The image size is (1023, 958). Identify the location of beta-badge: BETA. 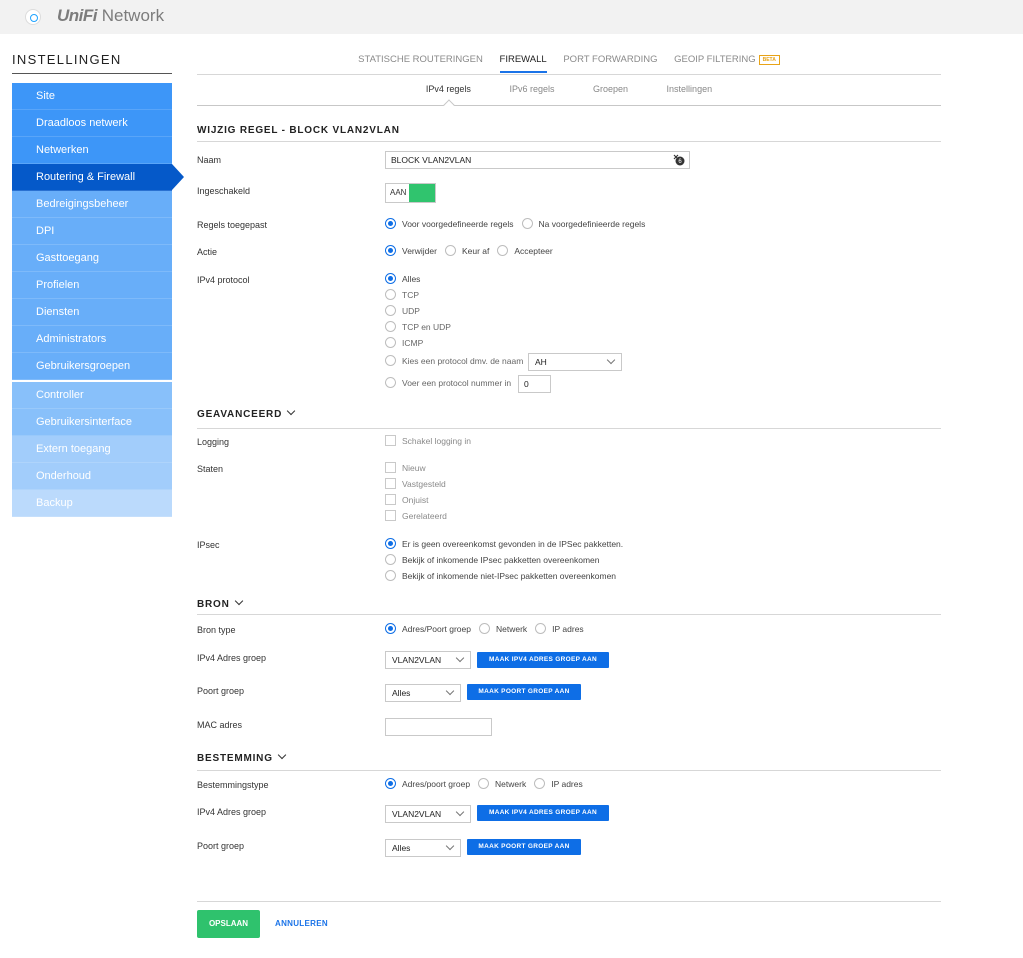
(769, 60).